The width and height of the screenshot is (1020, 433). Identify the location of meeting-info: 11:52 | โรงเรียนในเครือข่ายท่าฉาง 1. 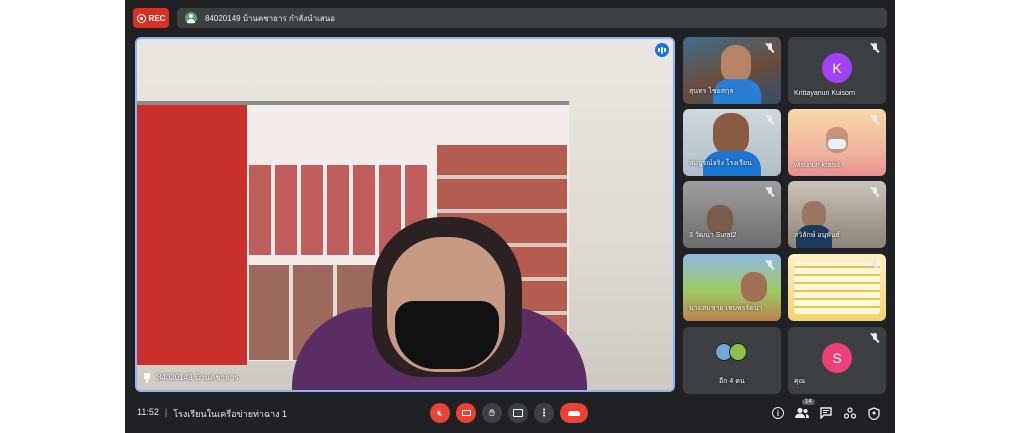
(212, 414).